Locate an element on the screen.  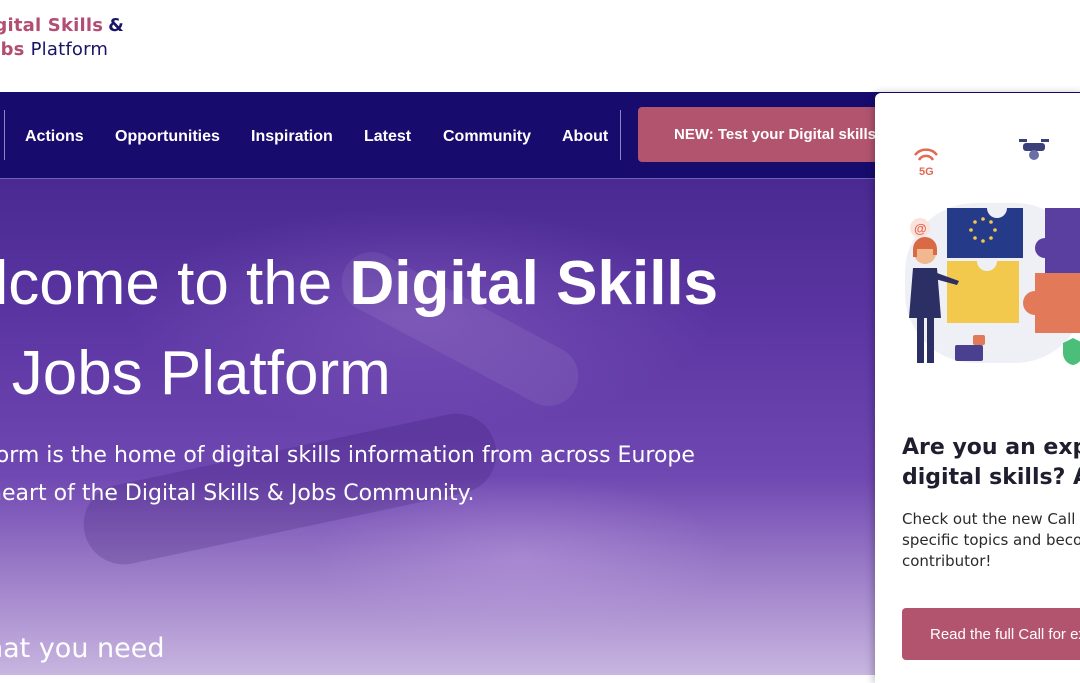
card-title-line1: Are you an expe is located at coordinates (991, 447).